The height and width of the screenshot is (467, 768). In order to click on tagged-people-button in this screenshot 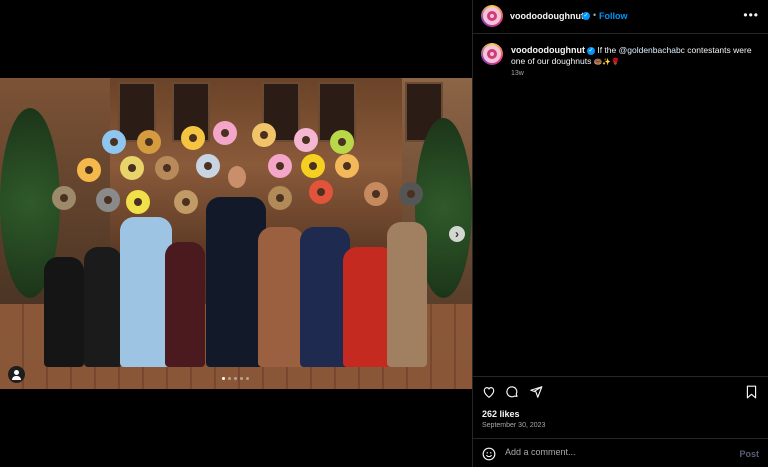, I will do `click(16, 374)`.